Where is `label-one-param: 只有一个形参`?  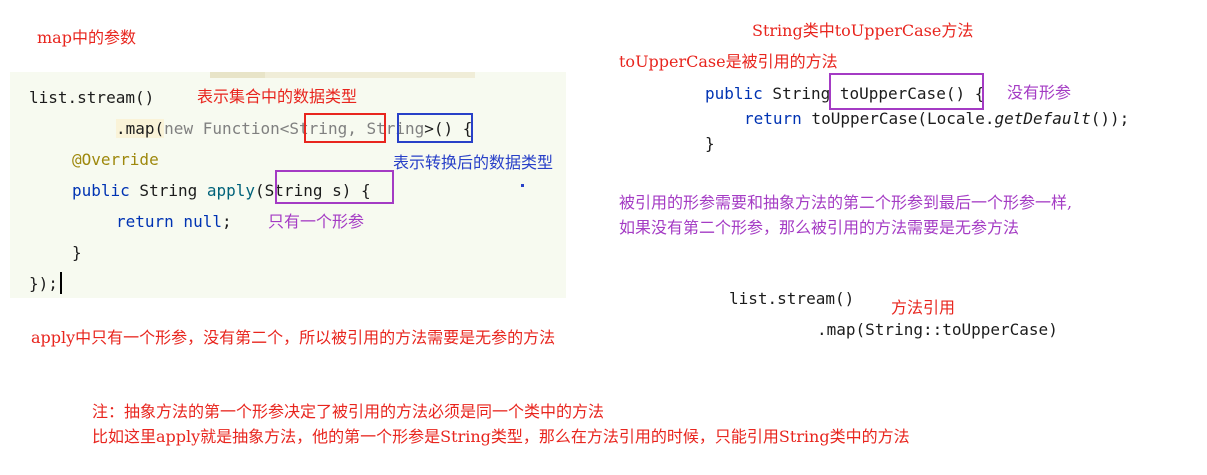
label-one-param: 只有一个形参 is located at coordinates (316, 221).